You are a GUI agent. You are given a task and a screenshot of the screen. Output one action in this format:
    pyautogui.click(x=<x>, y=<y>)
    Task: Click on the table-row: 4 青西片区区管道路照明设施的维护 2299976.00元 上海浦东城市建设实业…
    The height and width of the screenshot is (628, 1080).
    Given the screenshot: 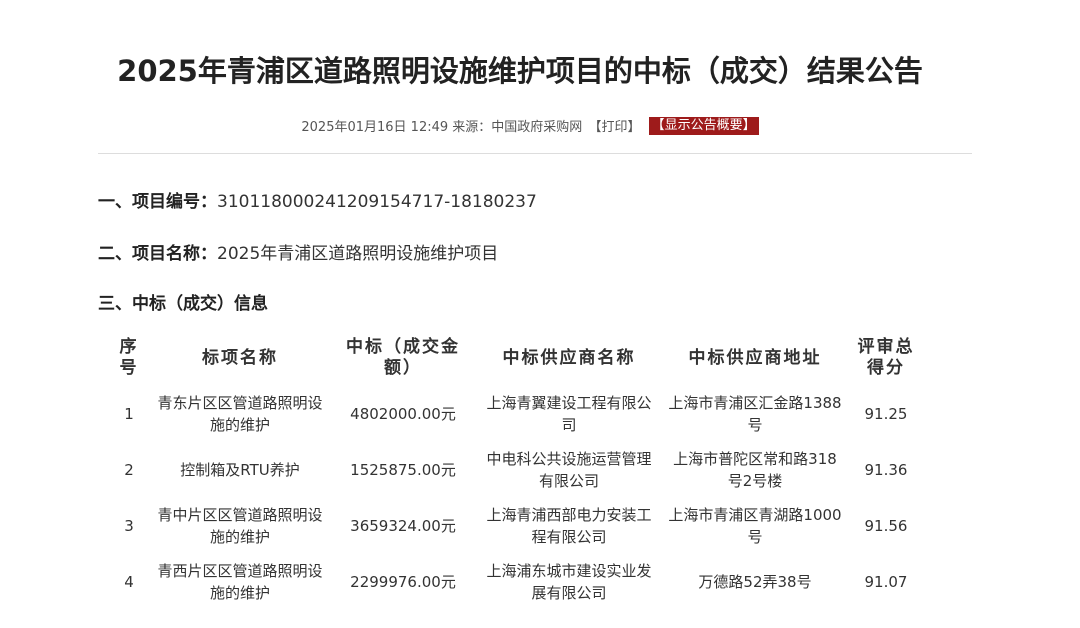 What is the action you would take?
    pyautogui.click(x=516, y=582)
    